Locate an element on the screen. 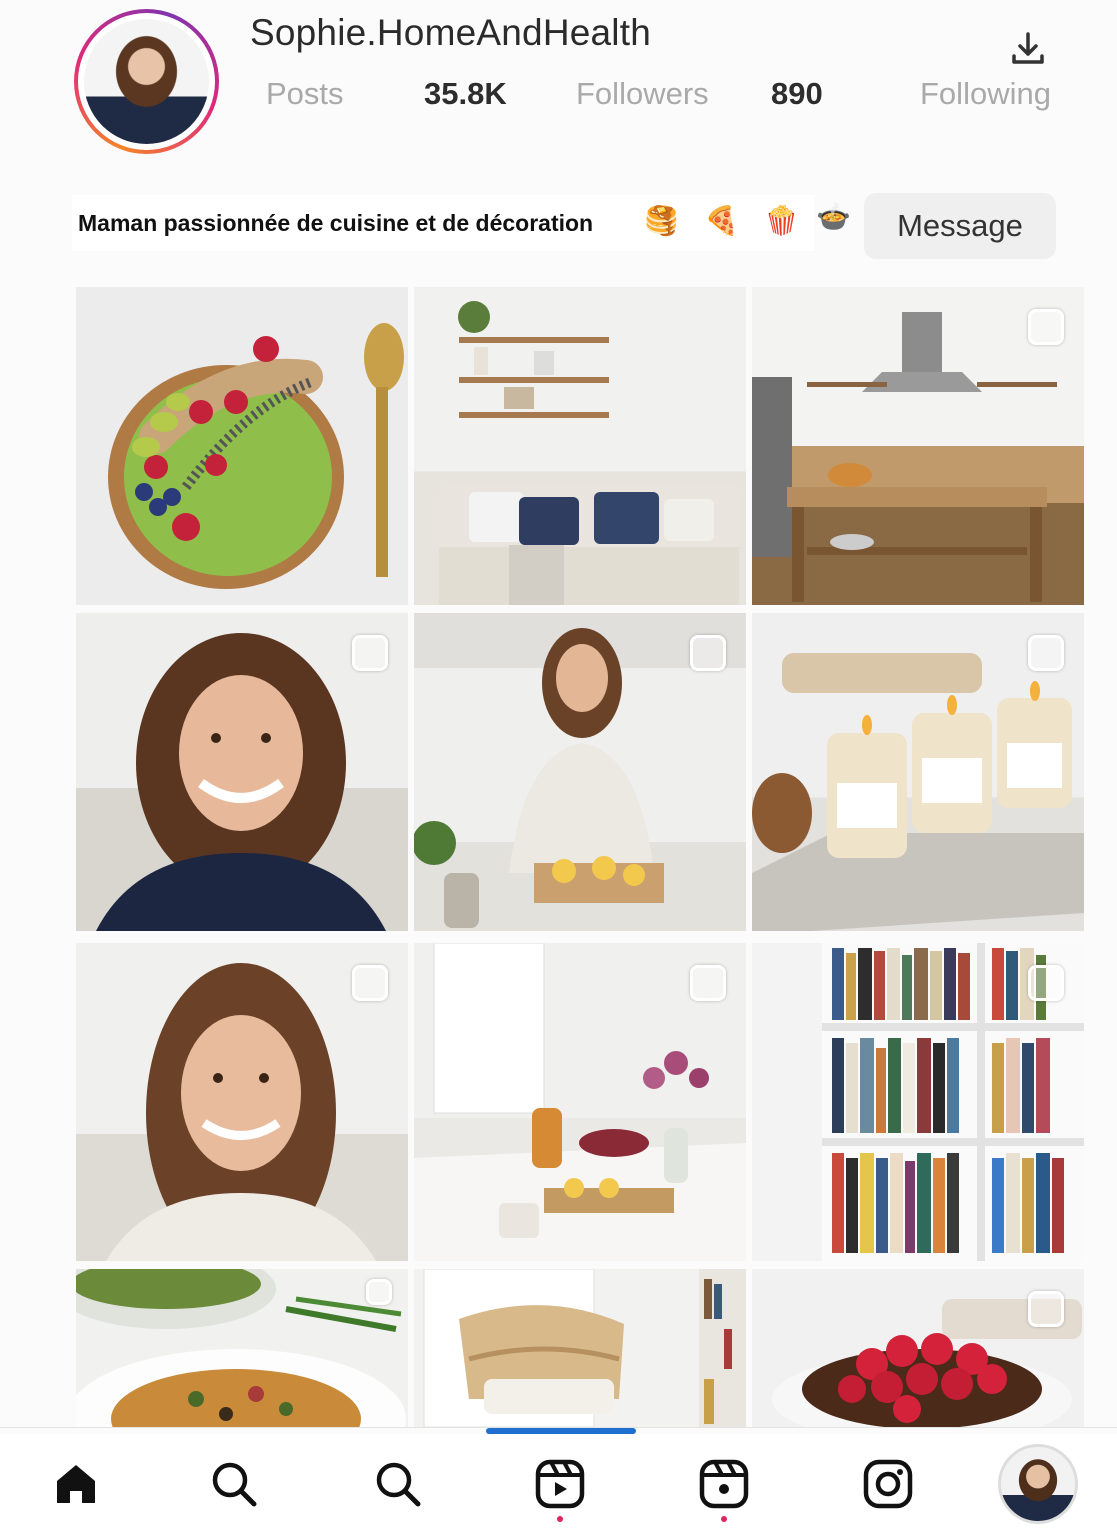  following-count: 890 is located at coordinates (797, 94).